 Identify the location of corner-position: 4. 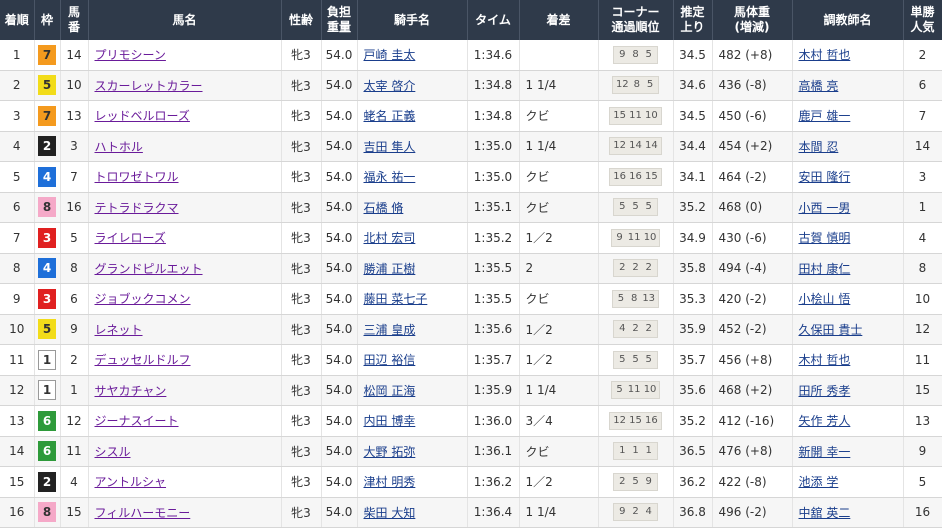
(622, 329).